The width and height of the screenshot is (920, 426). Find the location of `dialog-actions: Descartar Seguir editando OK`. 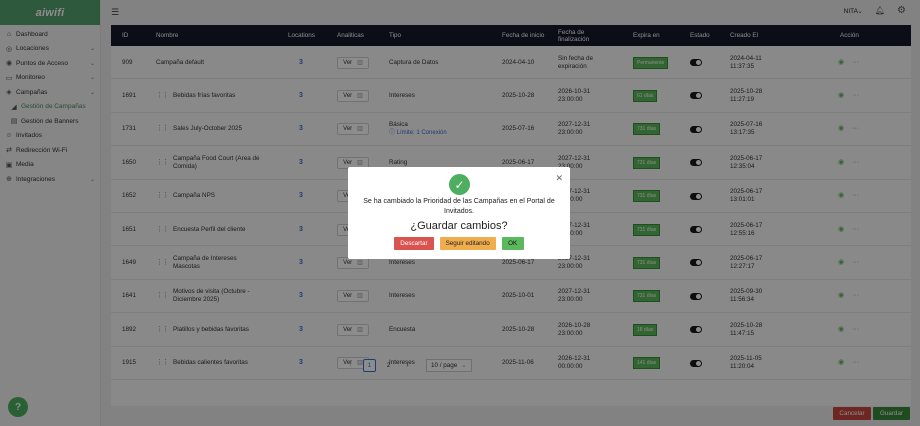

dialog-actions: Descartar Seguir editando OK is located at coordinates (459, 243).